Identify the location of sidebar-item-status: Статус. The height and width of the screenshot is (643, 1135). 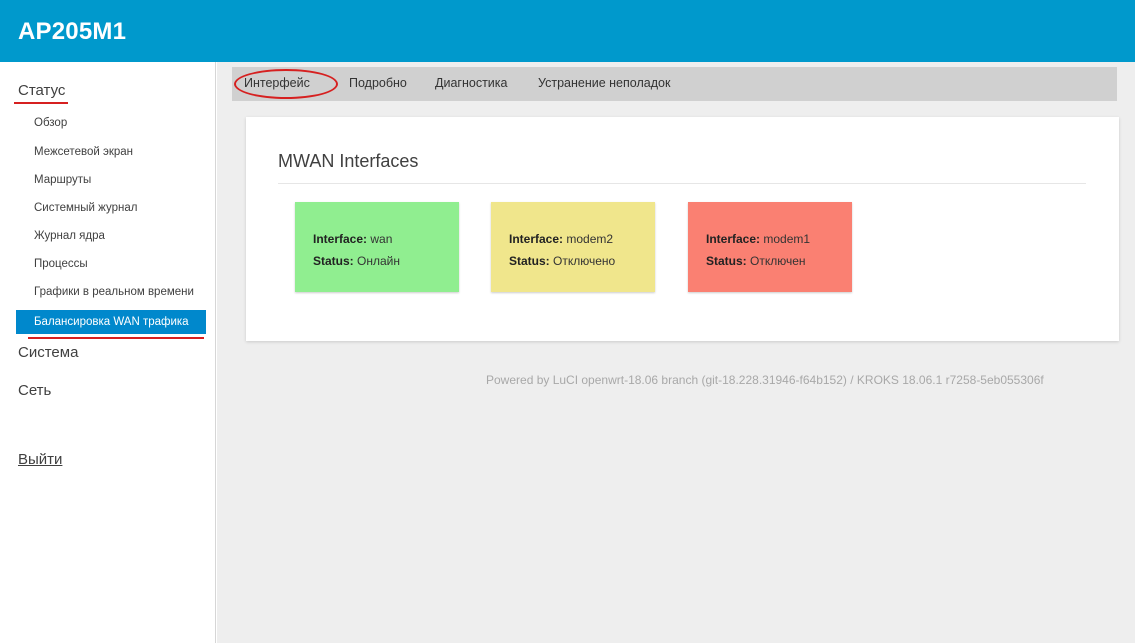
(41, 90).